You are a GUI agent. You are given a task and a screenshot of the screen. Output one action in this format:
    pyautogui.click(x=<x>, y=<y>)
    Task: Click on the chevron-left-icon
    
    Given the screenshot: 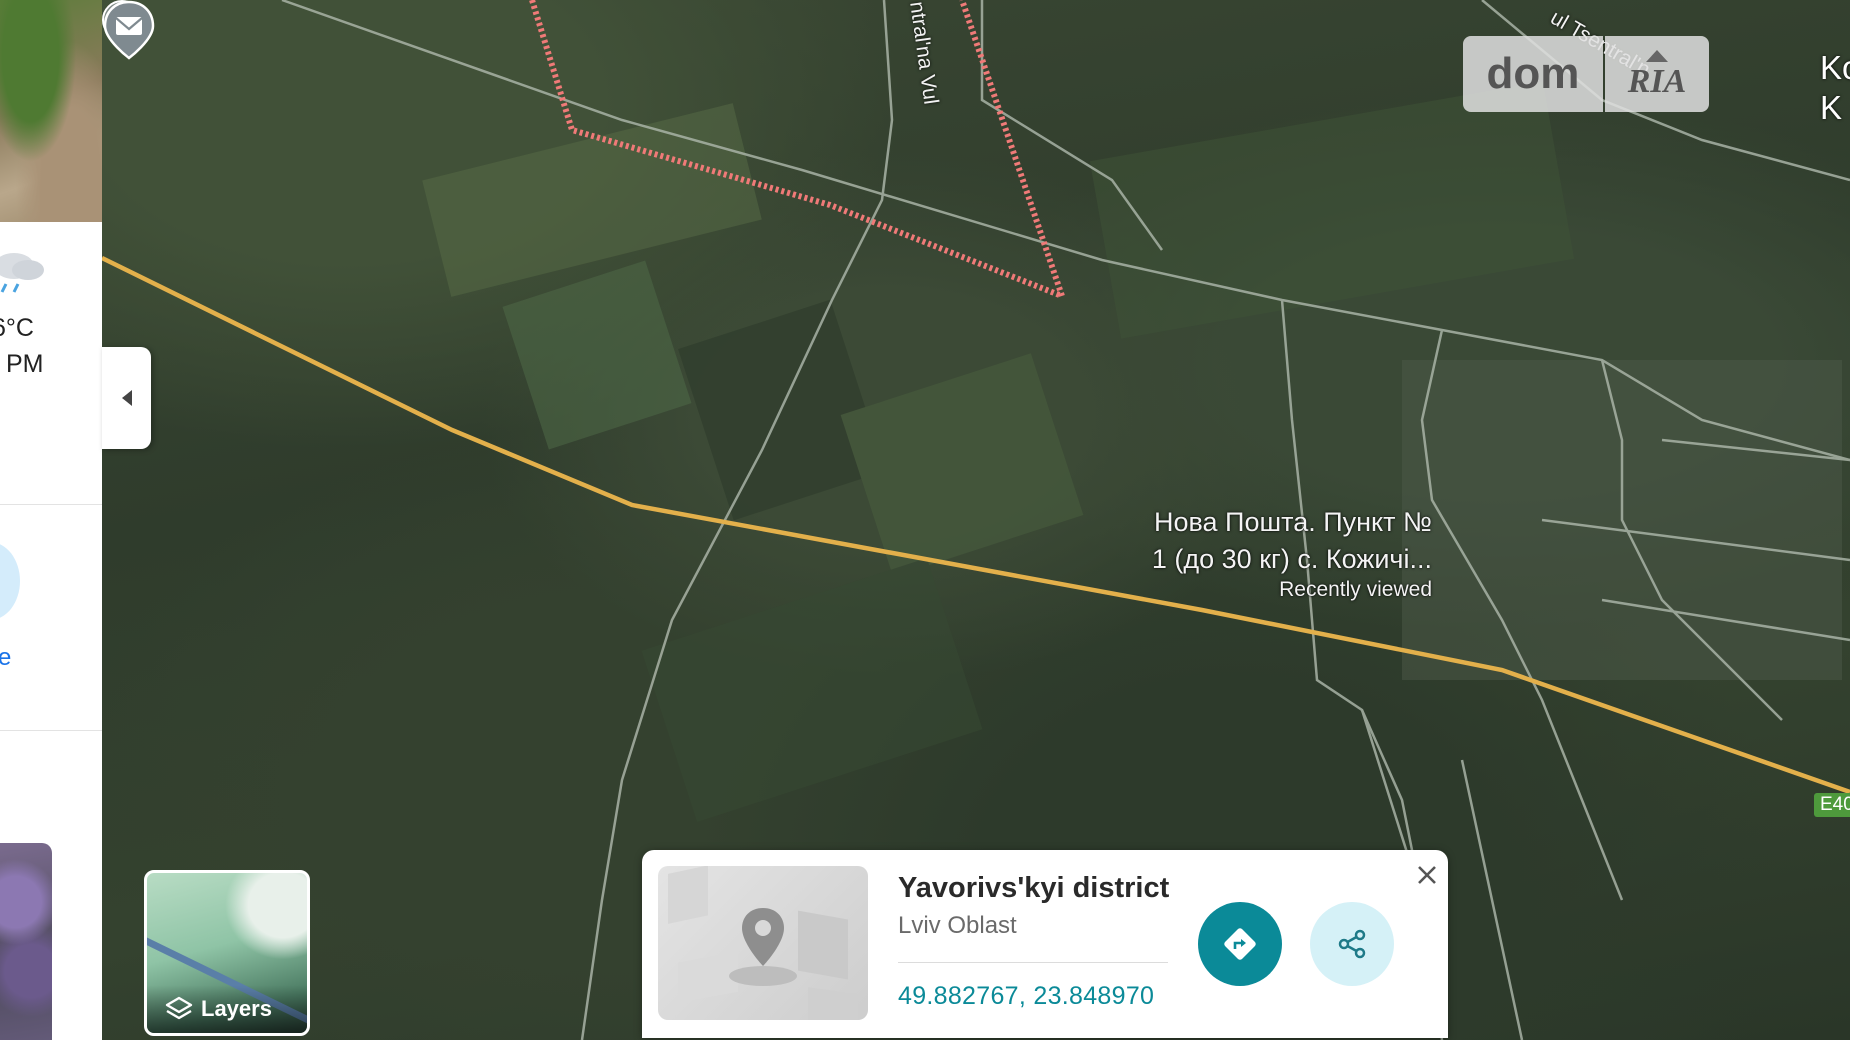 What is the action you would take?
    pyautogui.click(x=126, y=398)
    